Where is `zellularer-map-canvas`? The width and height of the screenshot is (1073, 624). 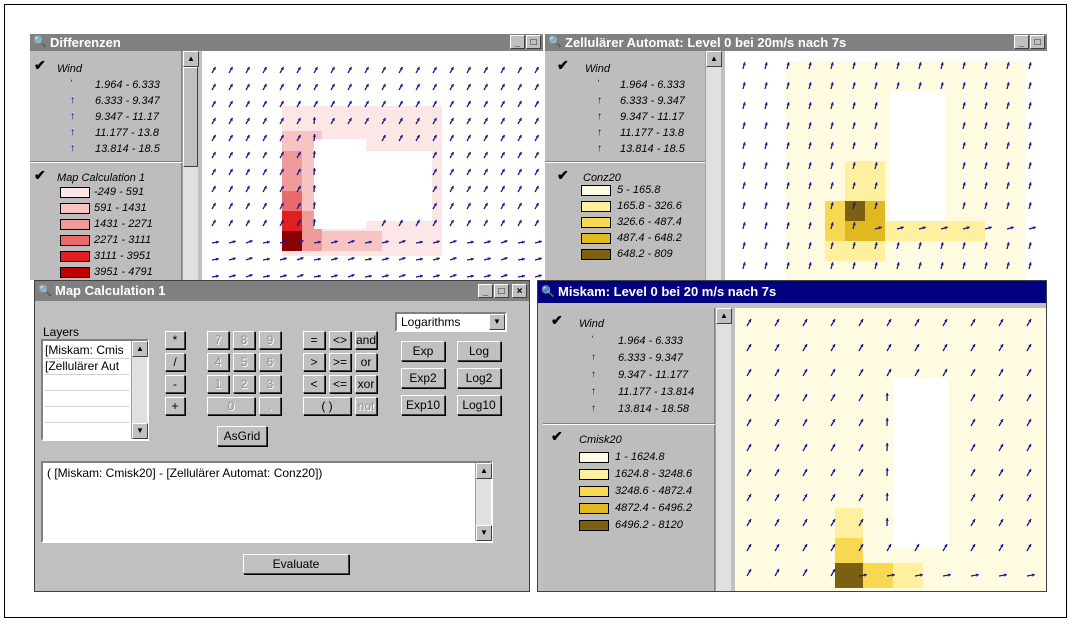
zellularer-map-canvas is located at coordinates (889, 170).